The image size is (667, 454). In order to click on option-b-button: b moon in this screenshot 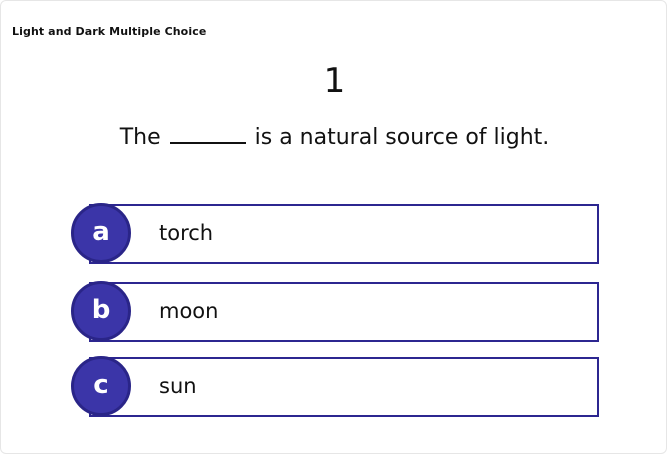, I will do `click(335, 311)`.